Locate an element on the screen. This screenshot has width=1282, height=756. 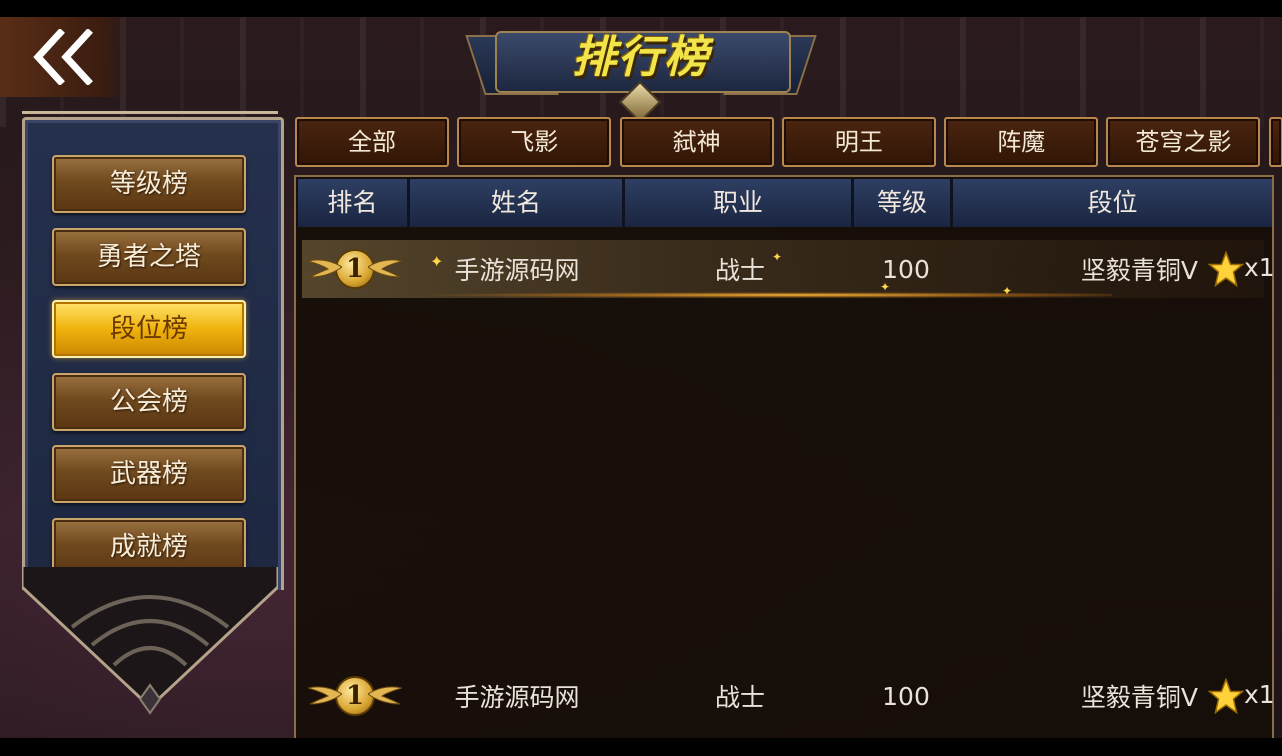
table-header: 排名 姓名 职业 等级 段位 is located at coordinates (785, 203).